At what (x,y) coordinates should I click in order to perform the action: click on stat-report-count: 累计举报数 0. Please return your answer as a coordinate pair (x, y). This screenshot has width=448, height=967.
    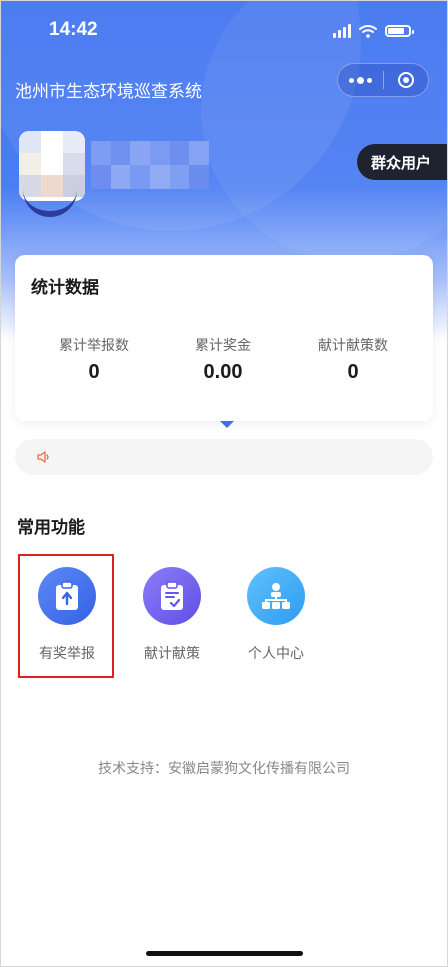
    Looking at the image, I should click on (94, 359).